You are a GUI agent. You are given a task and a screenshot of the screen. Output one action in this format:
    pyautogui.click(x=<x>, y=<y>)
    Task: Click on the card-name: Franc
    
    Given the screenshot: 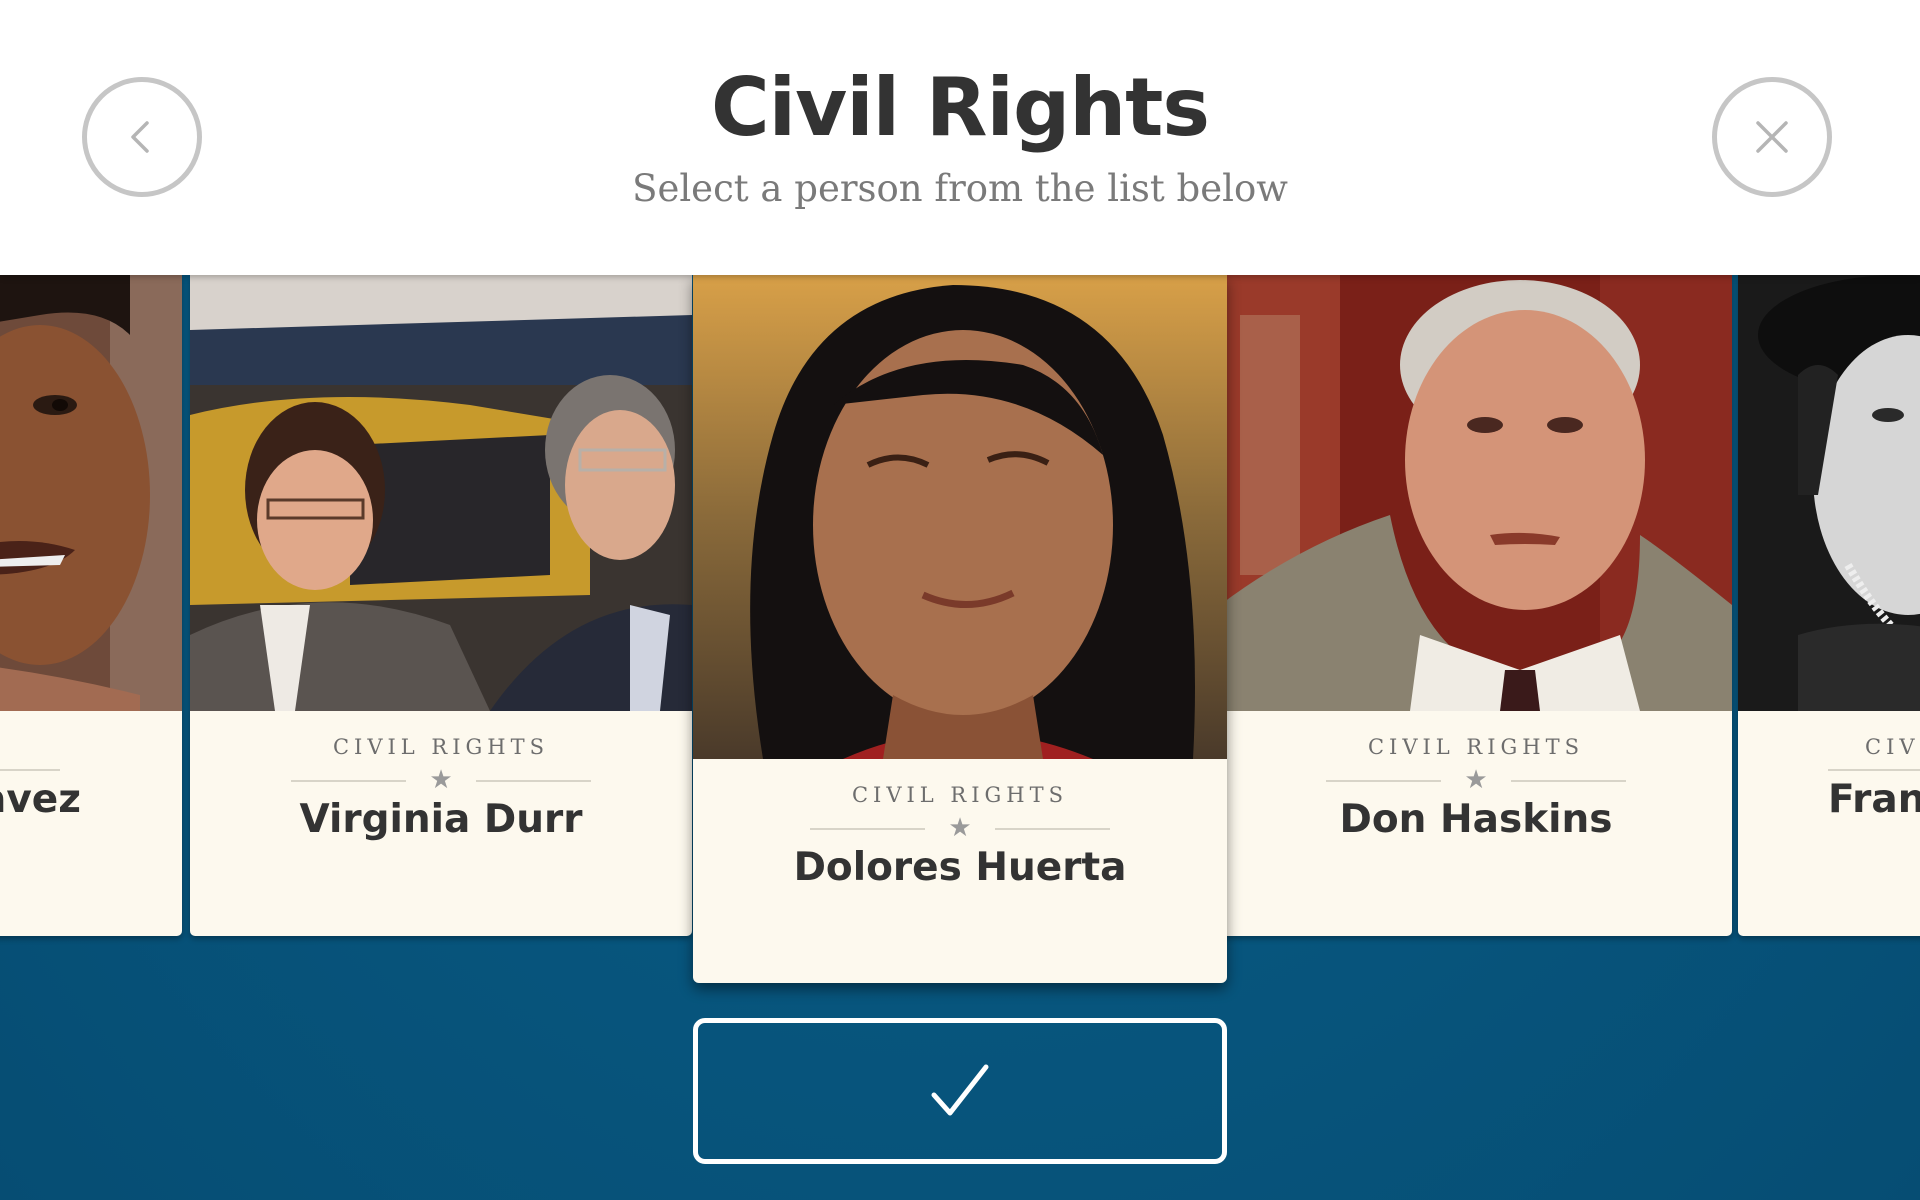 What is the action you would take?
    pyautogui.click(x=1874, y=799)
    